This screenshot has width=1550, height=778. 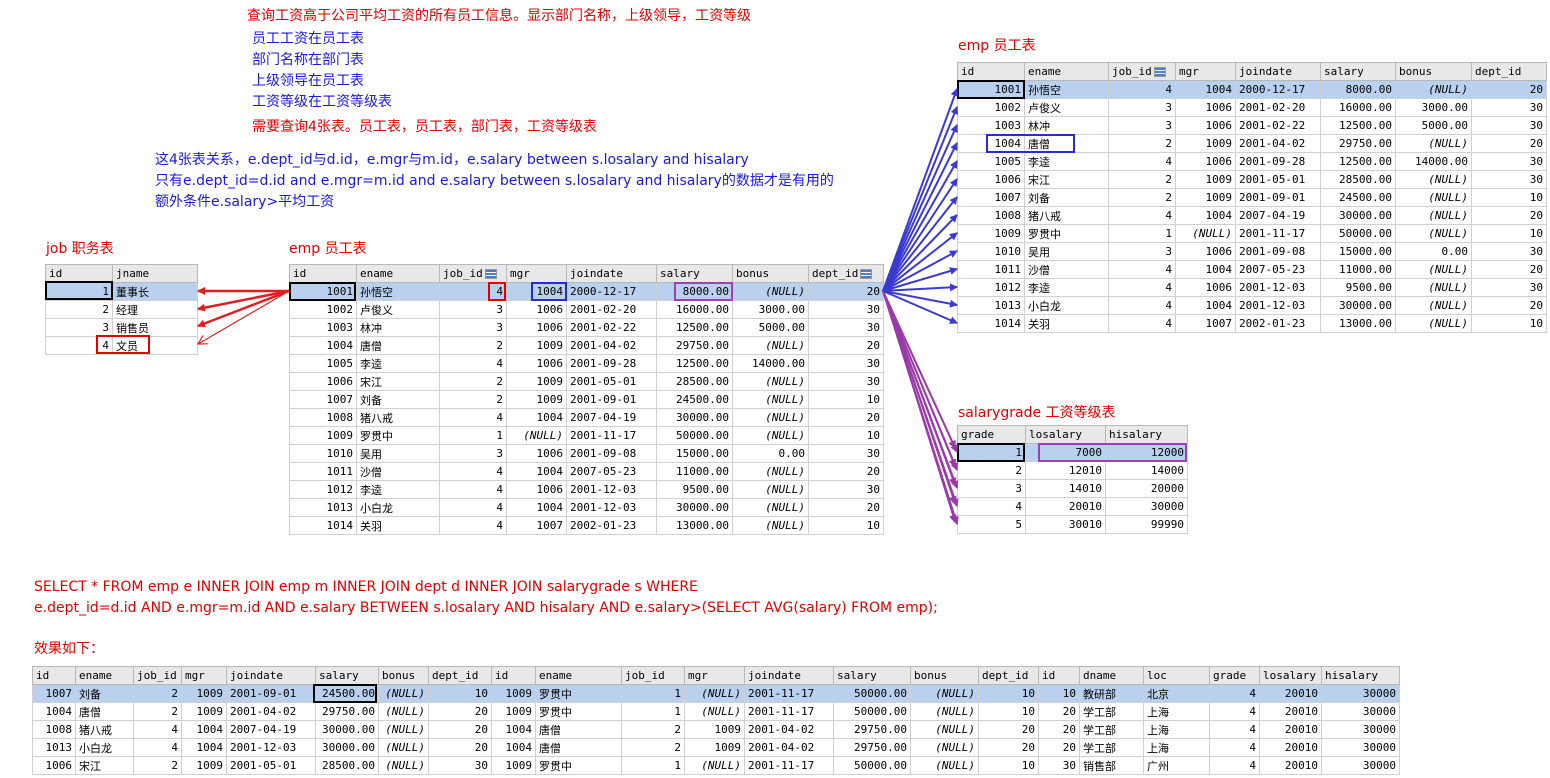 I want to click on job-relation-arrows, so click(x=243, y=315).